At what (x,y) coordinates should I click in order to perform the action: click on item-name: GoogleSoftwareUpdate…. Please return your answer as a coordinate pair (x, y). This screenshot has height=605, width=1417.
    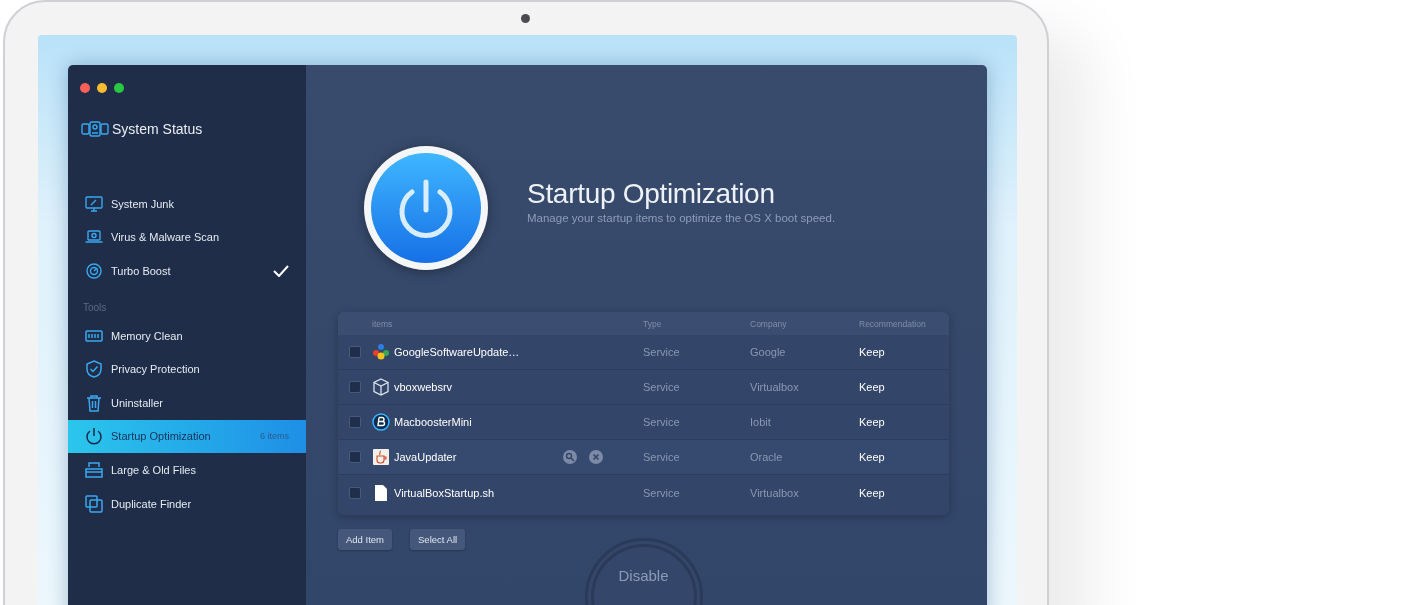
    Looking at the image, I should click on (457, 352).